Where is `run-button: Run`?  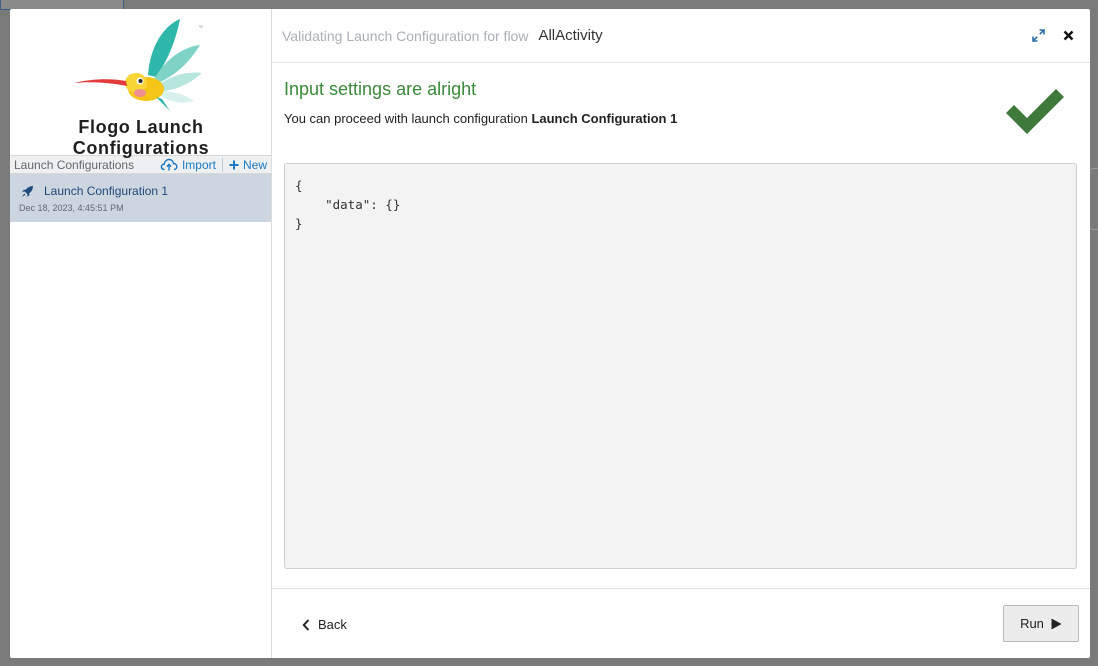 run-button: Run is located at coordinates (1041, 623).